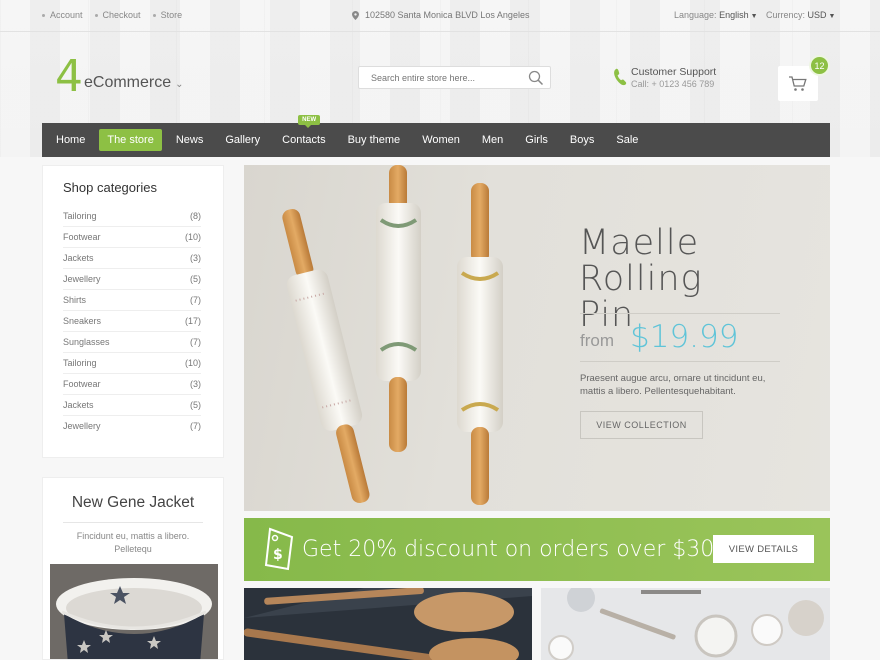 The height and width of the screenshot is (660, 880). What do you see at coordinates (70, 140) in the screenshot?
I see `nav-item-home: Home` at bounding box center [70, 140].